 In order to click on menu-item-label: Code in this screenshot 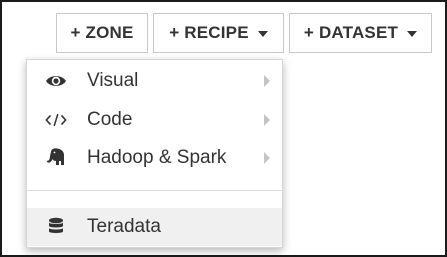, I will do `click(110, 119)`.